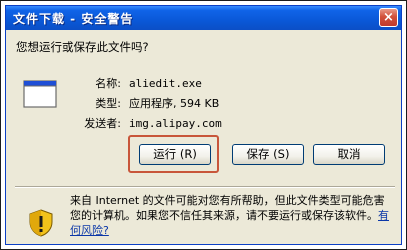 Image resolution: width=407 pixels, height=250 pixels. Describe the element at coordinates (175, 123) in the screenshot. I see `file-from-value: img.alipay.com` at that location.